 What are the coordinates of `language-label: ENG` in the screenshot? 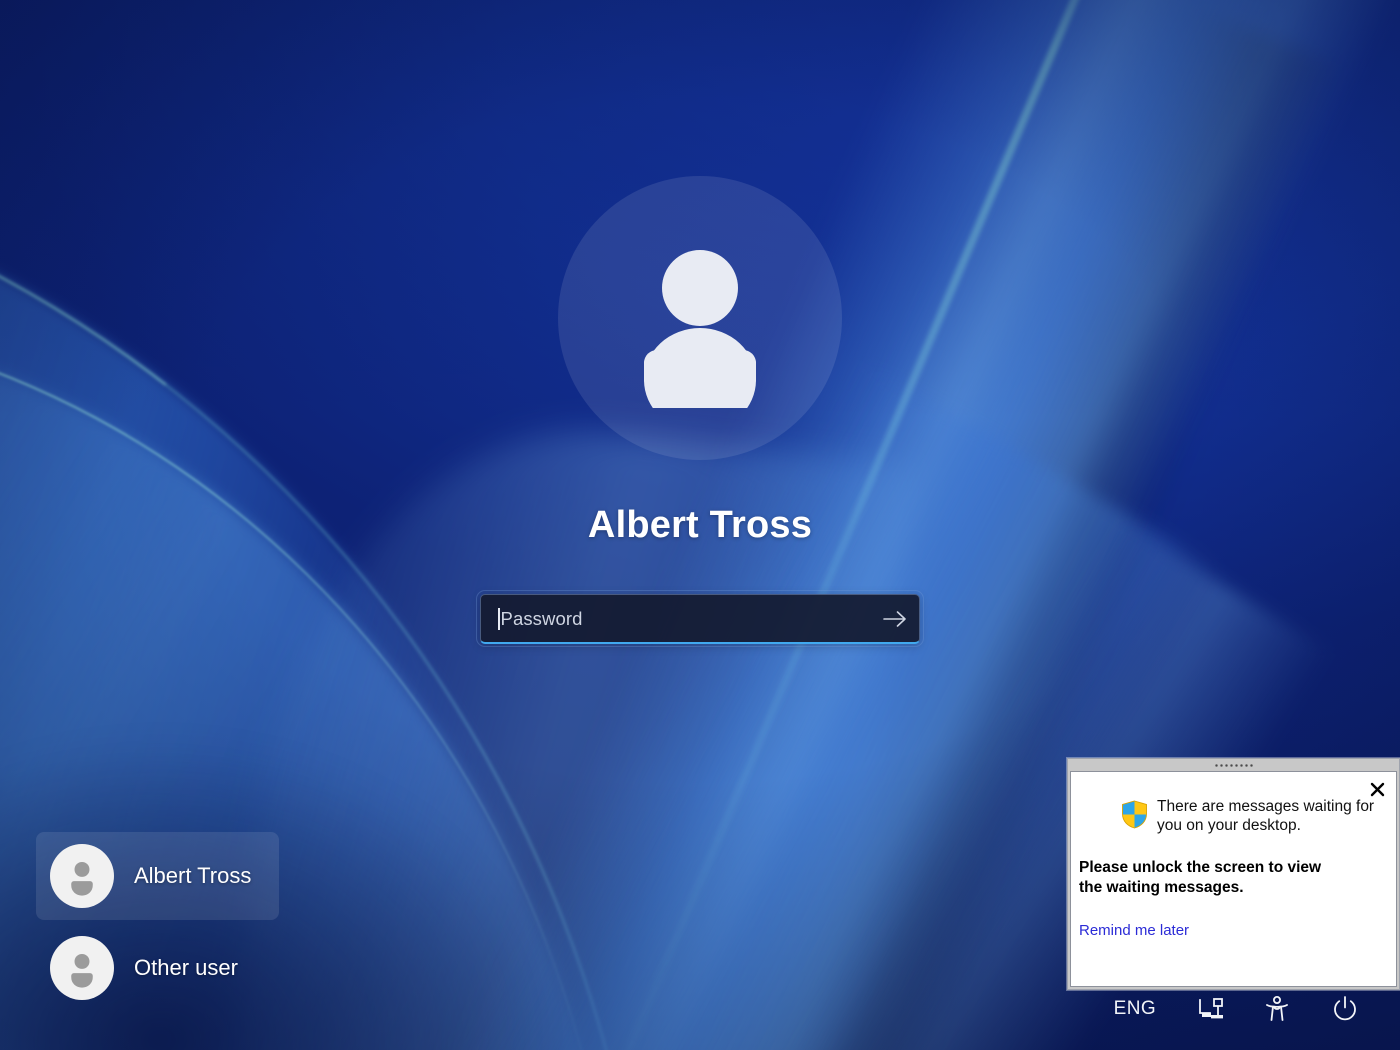 It's located at (1134, 1008).